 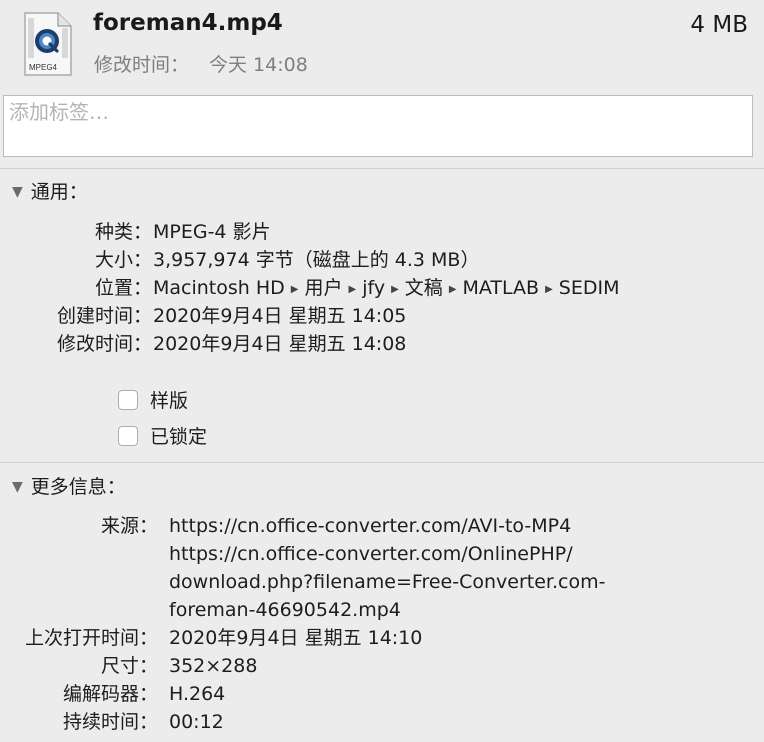 I want to click on modified-value: 今天 14:08, so click(x=258, y=65).